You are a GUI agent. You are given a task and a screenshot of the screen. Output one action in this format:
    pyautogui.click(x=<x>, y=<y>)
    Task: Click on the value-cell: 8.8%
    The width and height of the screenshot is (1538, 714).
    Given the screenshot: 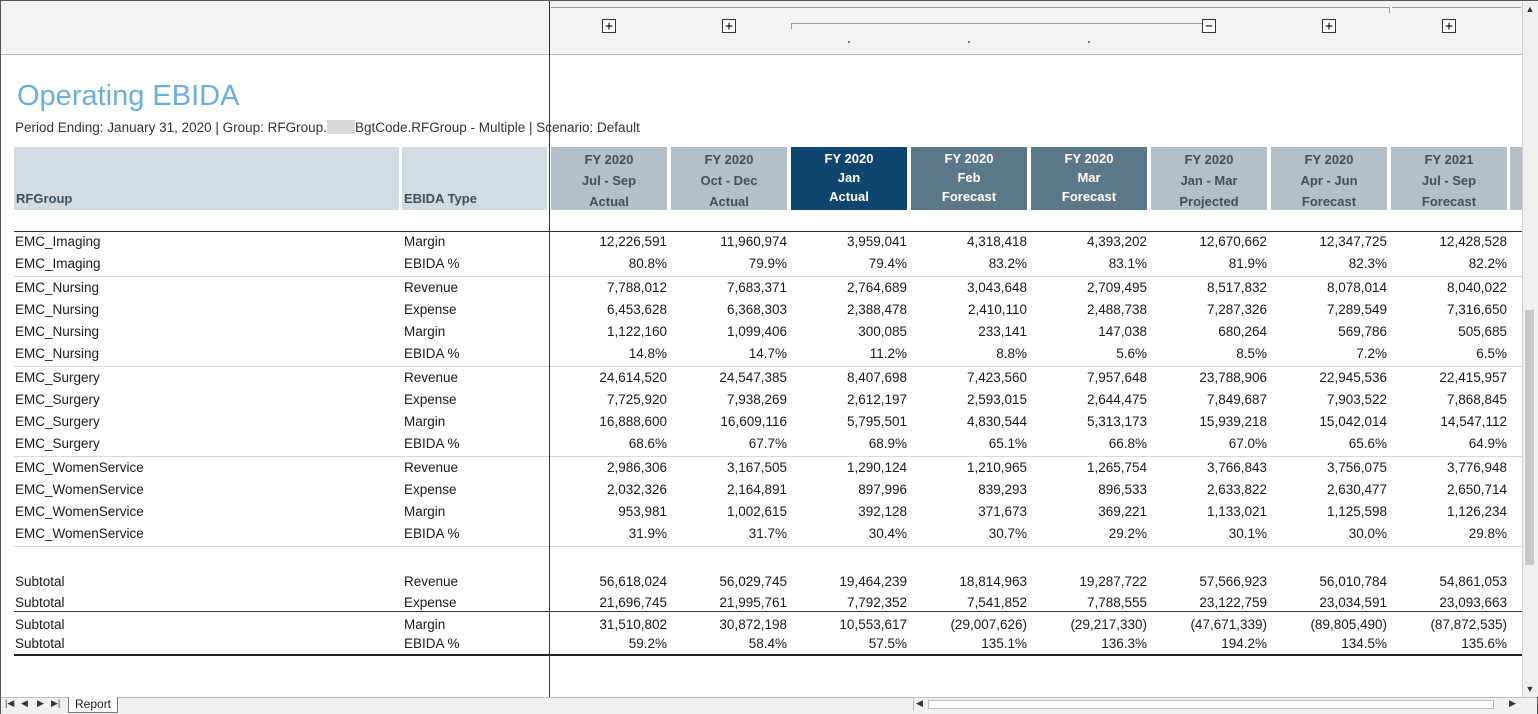 What is the action you would take?
    pyautogui.click(x=969, y=353)
    